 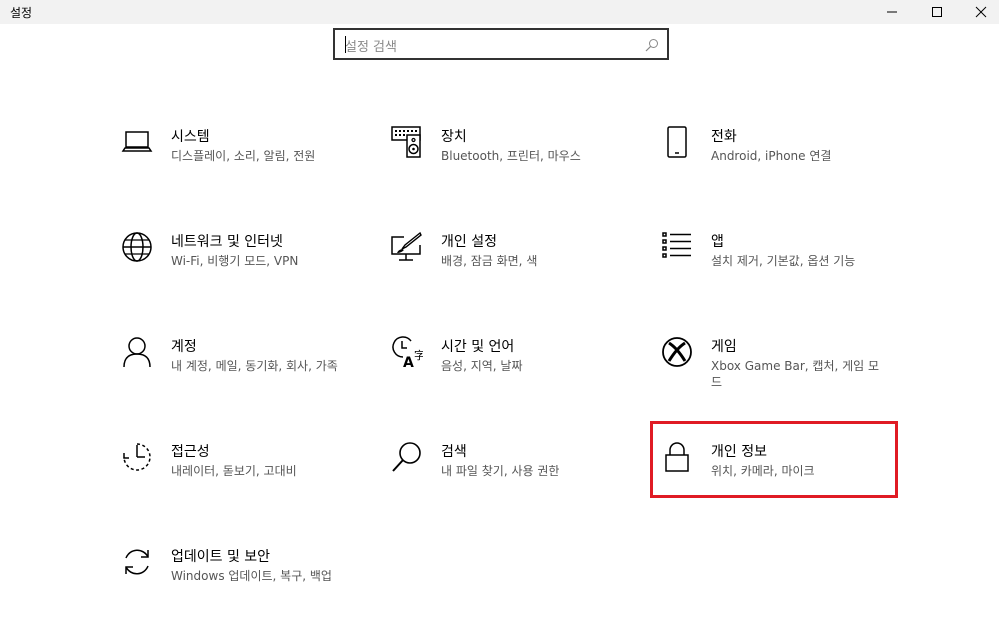 What do you see at coordinates (515, 165) in the screenshot?
I see `tile-devices: 장치 Bluetooth, 프린터, 마우스` at bounding box center [515, 165].